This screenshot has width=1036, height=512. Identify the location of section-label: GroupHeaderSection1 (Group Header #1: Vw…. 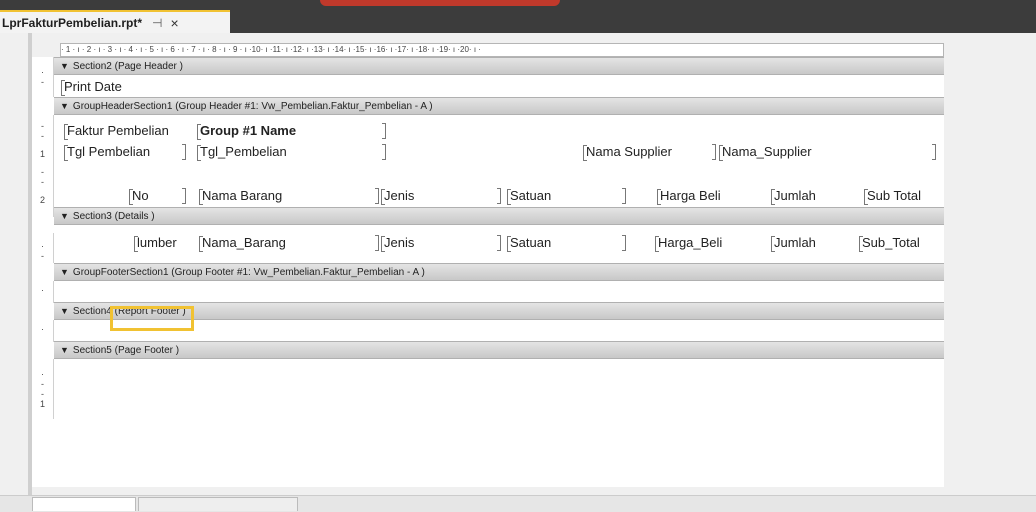
(252, 106).